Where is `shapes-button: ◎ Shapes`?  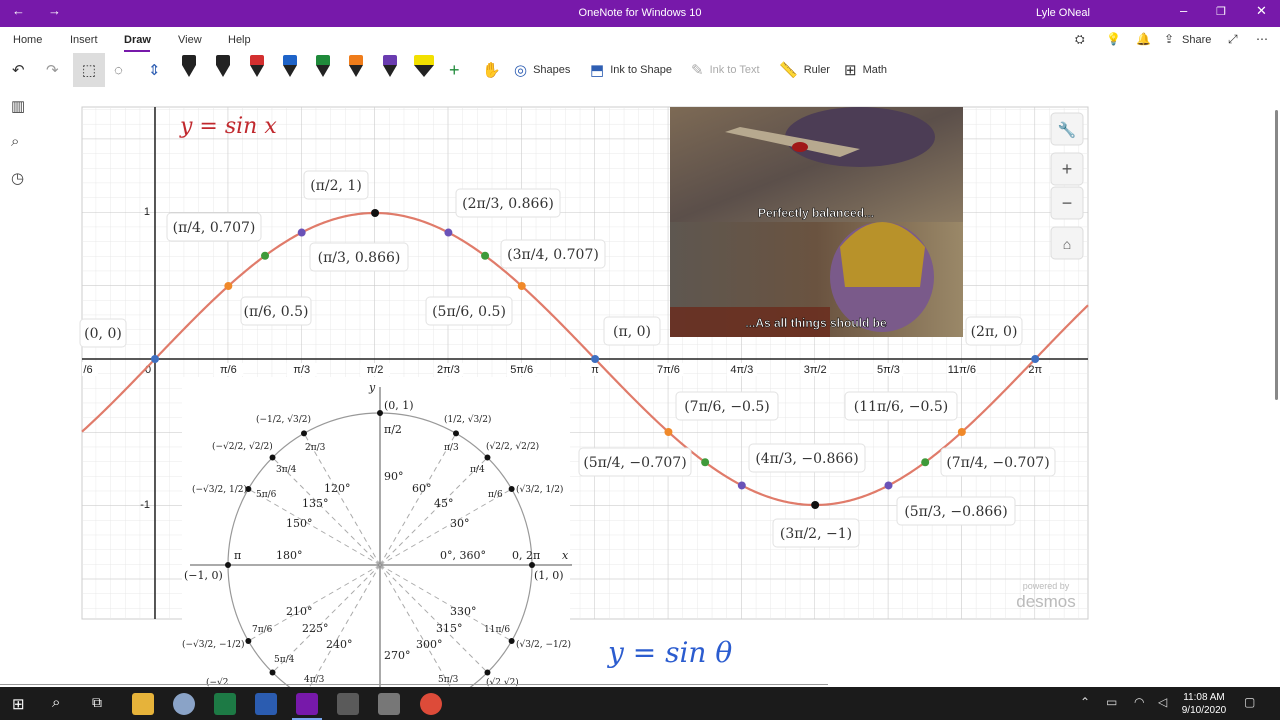 shapes-button: ◎ Shapes is located at coordinates (542, 70).